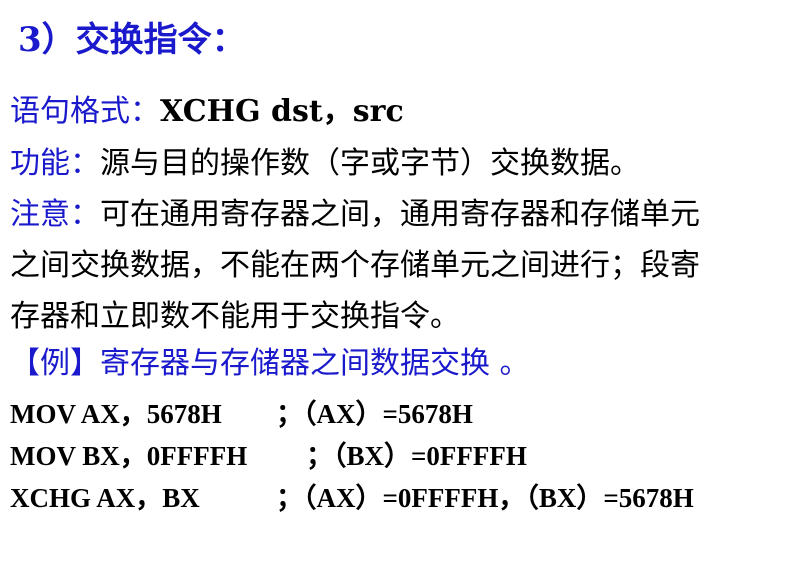 The image size is (804, 564). Describe the element at coordinates (55, 163) in the screenshot. I see `function-label: 功能：` at that location.